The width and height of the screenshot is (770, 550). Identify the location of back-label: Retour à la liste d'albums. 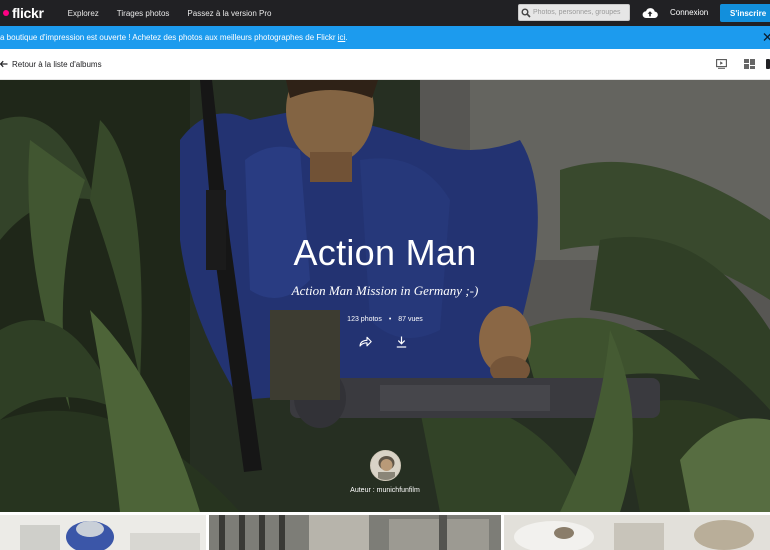
(57, 64).